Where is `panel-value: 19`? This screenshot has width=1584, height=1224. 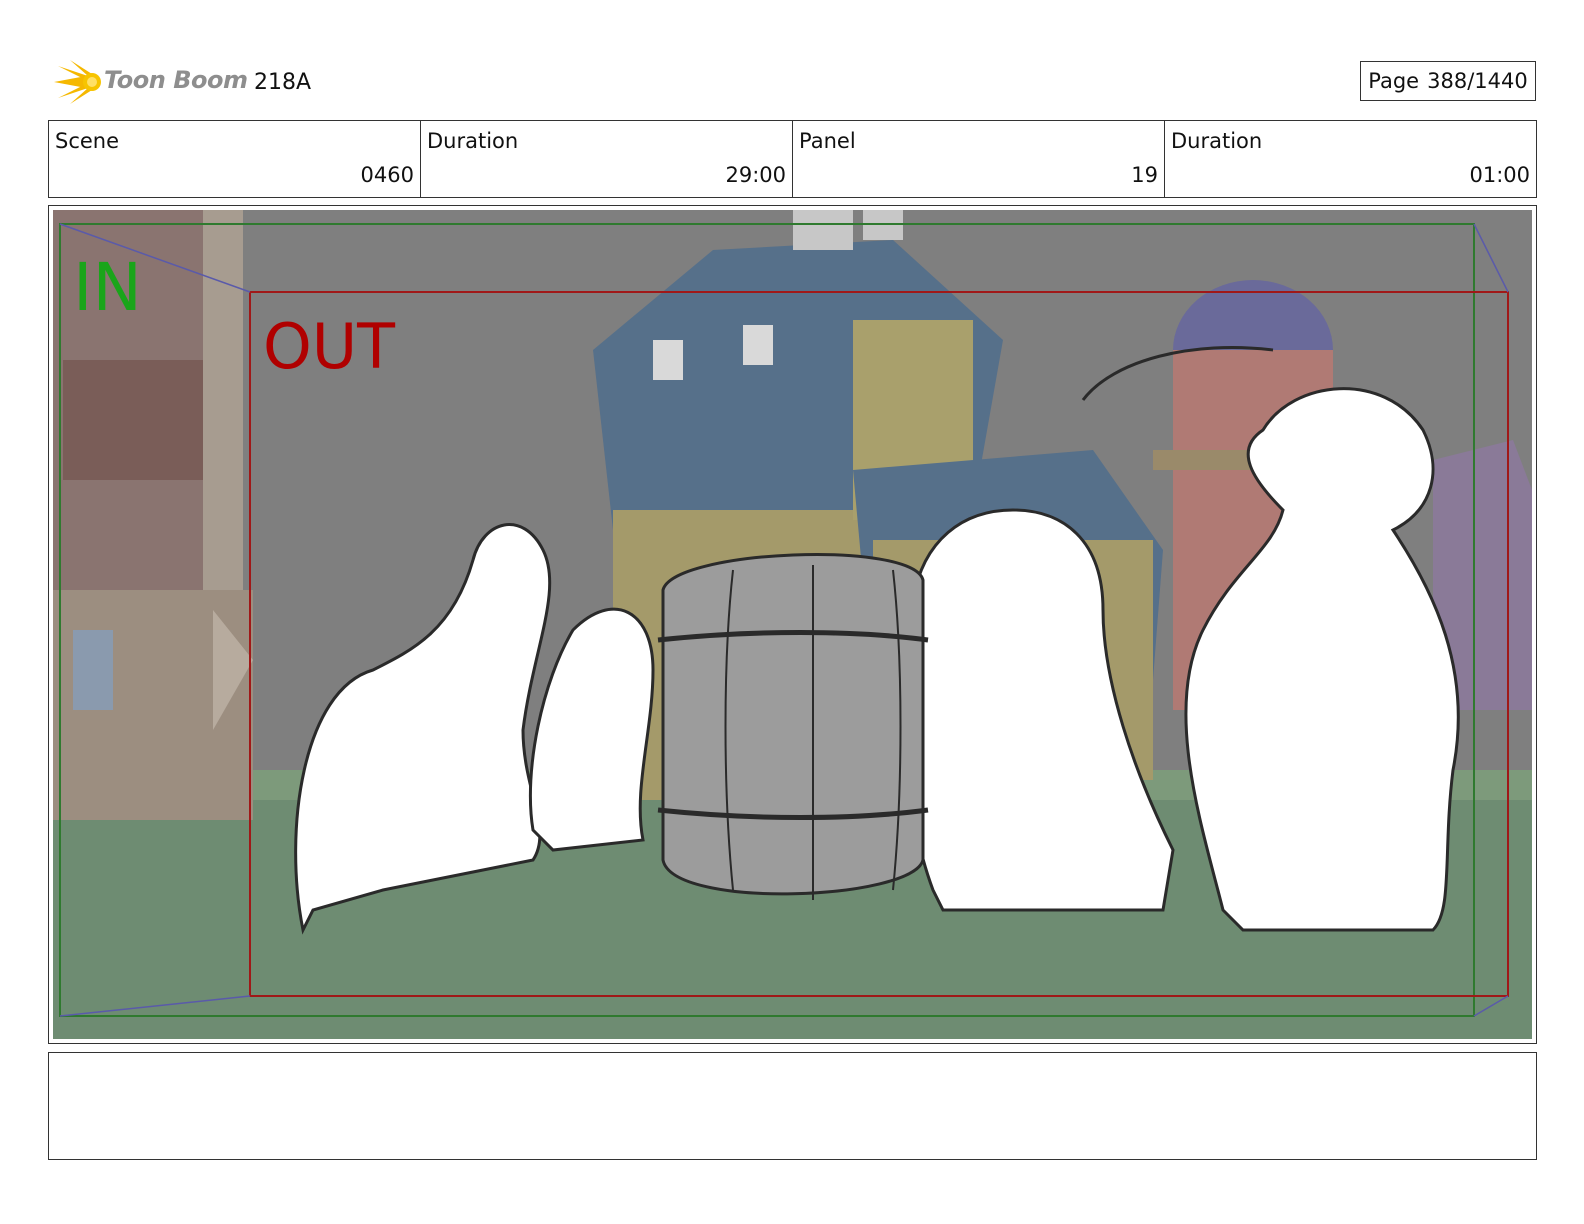
panel-value: 19 is located at coordinates (1144, 175).